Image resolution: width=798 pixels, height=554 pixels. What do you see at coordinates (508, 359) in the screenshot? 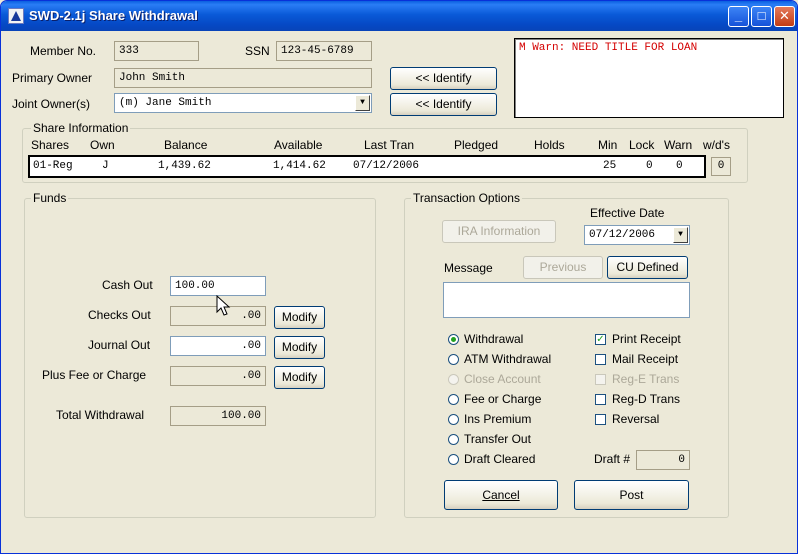
I see `atm-withdrawal-label: ATM Withdrawal` at bounding box center [508, 359].